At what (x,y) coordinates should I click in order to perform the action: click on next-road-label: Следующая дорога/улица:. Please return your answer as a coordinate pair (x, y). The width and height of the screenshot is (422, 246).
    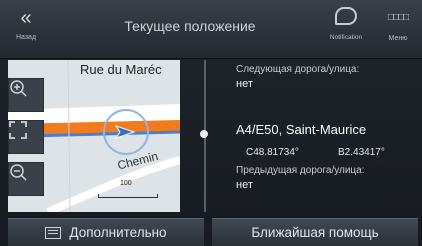
    Looking at the image, I should click on (298, 69).